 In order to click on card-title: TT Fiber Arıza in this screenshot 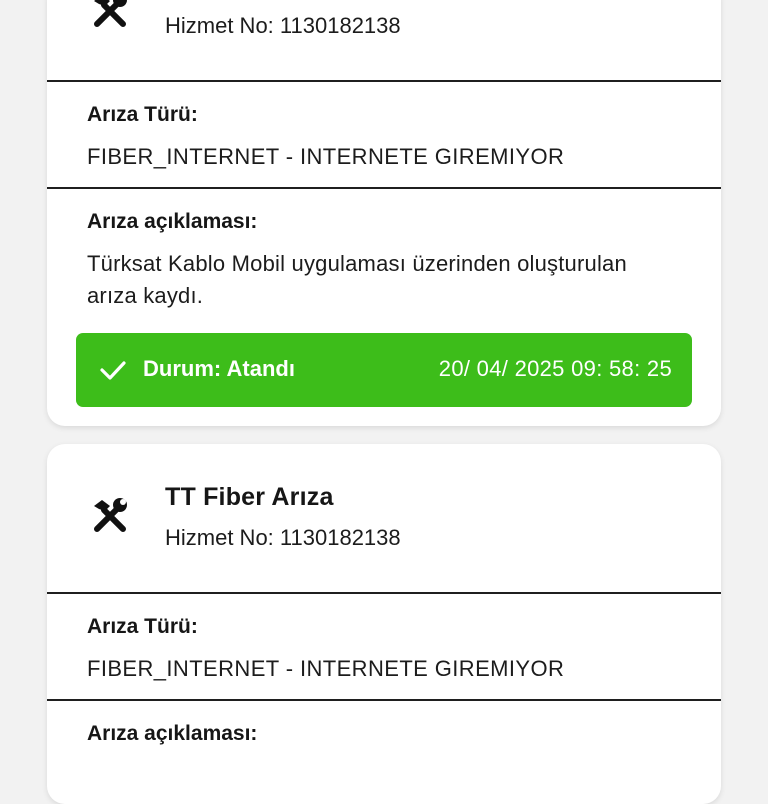, I will do `click(249, 497)`.